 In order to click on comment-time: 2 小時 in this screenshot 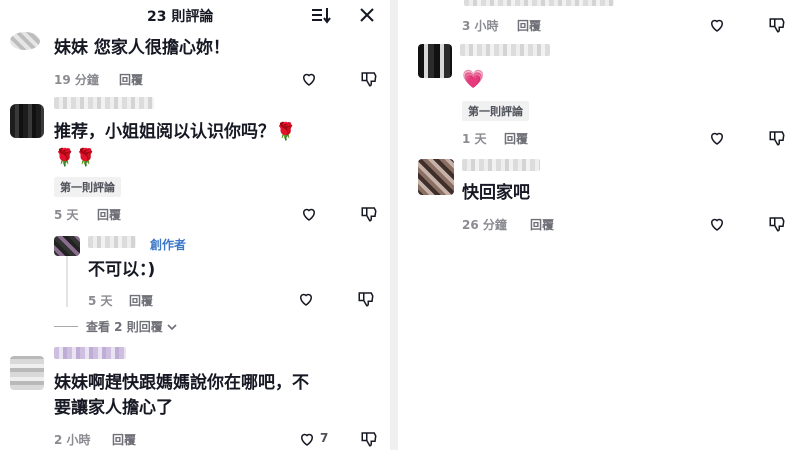, I will do `click(72, 440)`.